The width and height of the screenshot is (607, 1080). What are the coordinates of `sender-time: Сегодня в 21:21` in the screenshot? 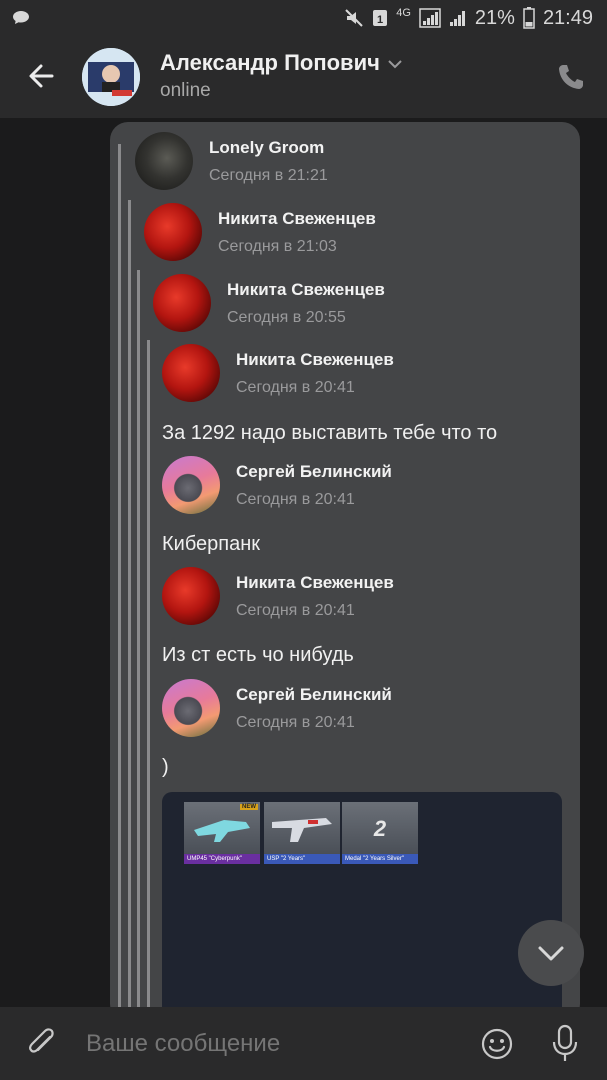 It's located at (268, 175).